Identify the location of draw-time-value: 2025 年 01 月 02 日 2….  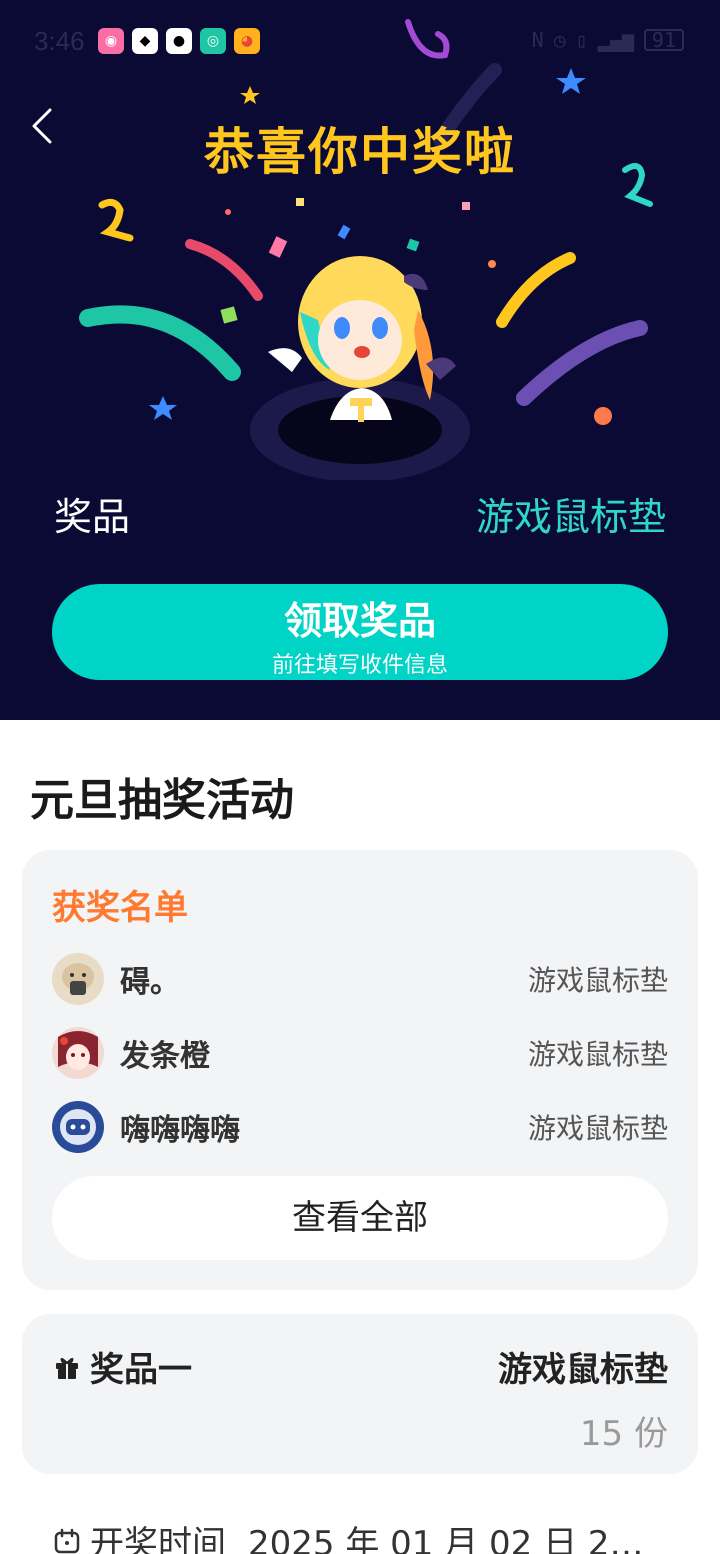
(446, 1539).